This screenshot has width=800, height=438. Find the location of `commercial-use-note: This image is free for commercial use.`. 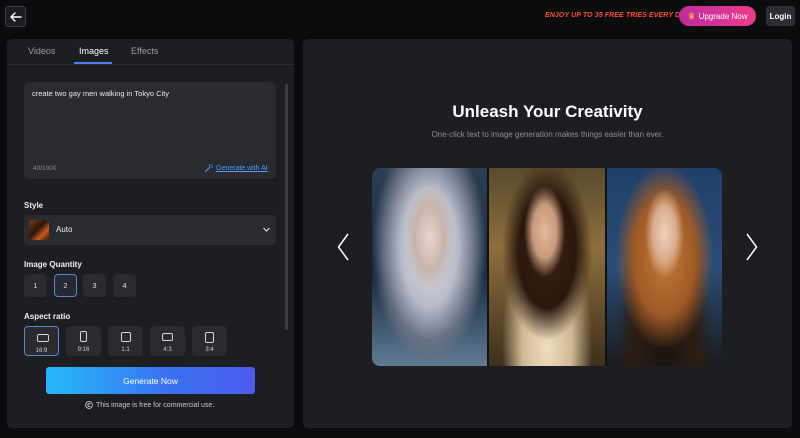

commercial-use-note: This image is free for commercial use. is located at coordinates (149, 405).